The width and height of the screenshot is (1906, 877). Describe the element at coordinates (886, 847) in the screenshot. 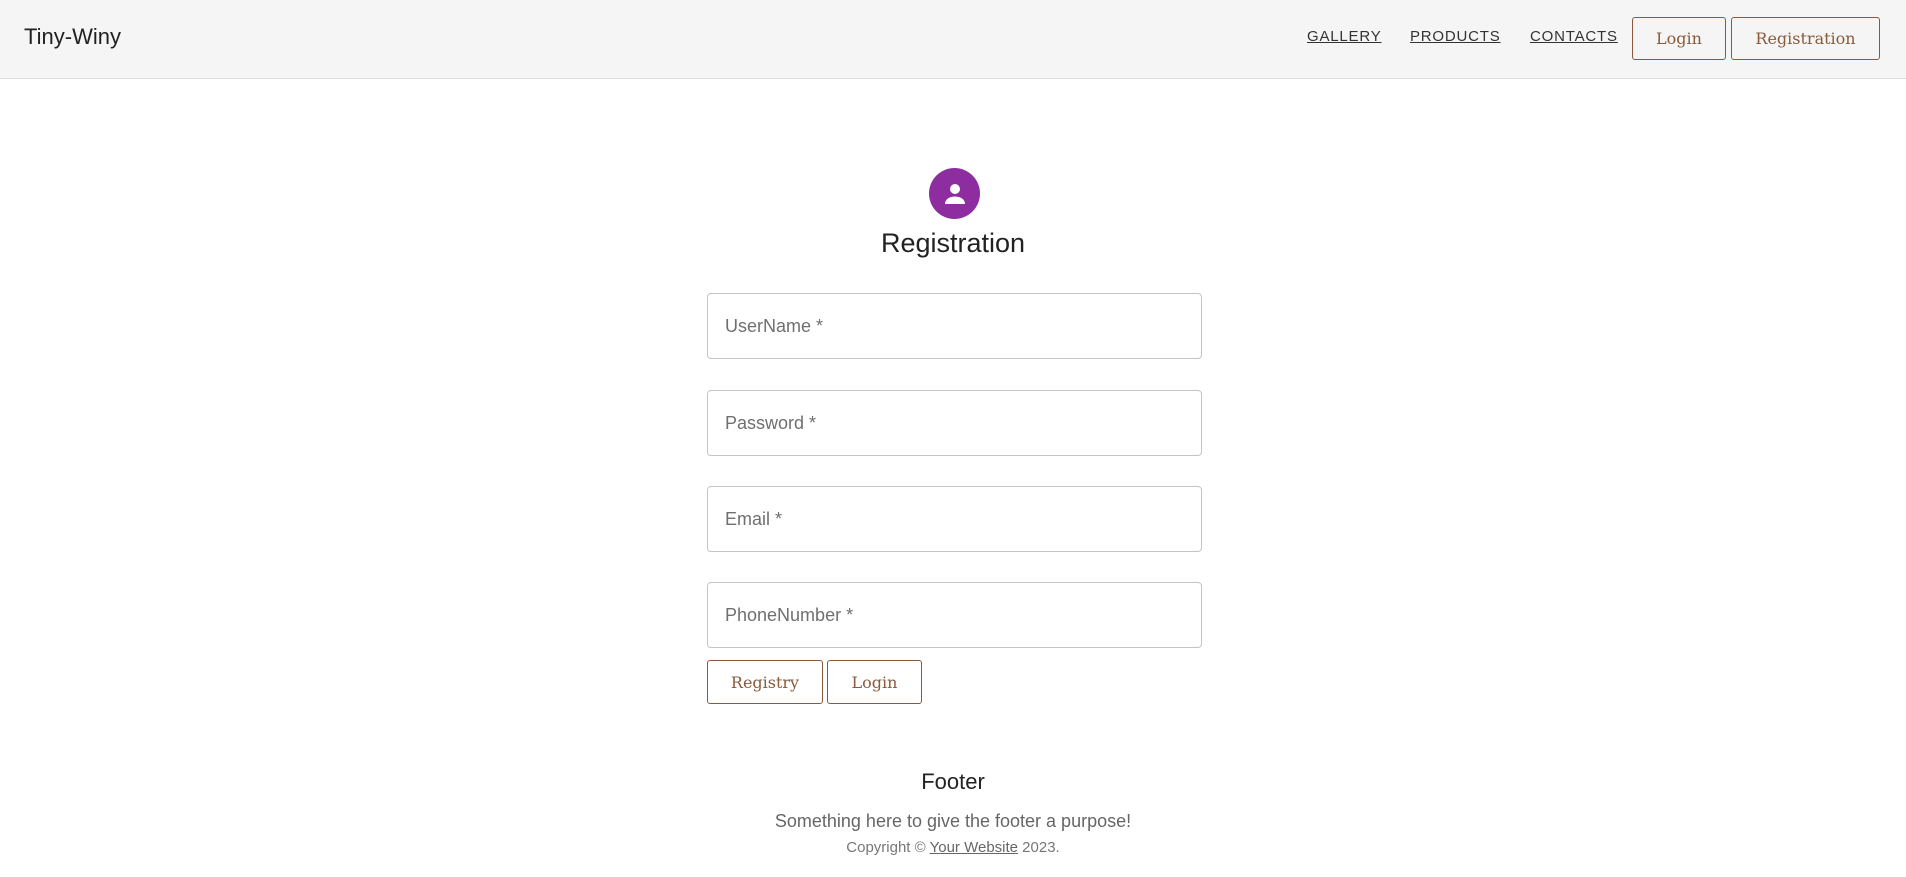

I see `copyright-prefix: Copyright ©` at that location.